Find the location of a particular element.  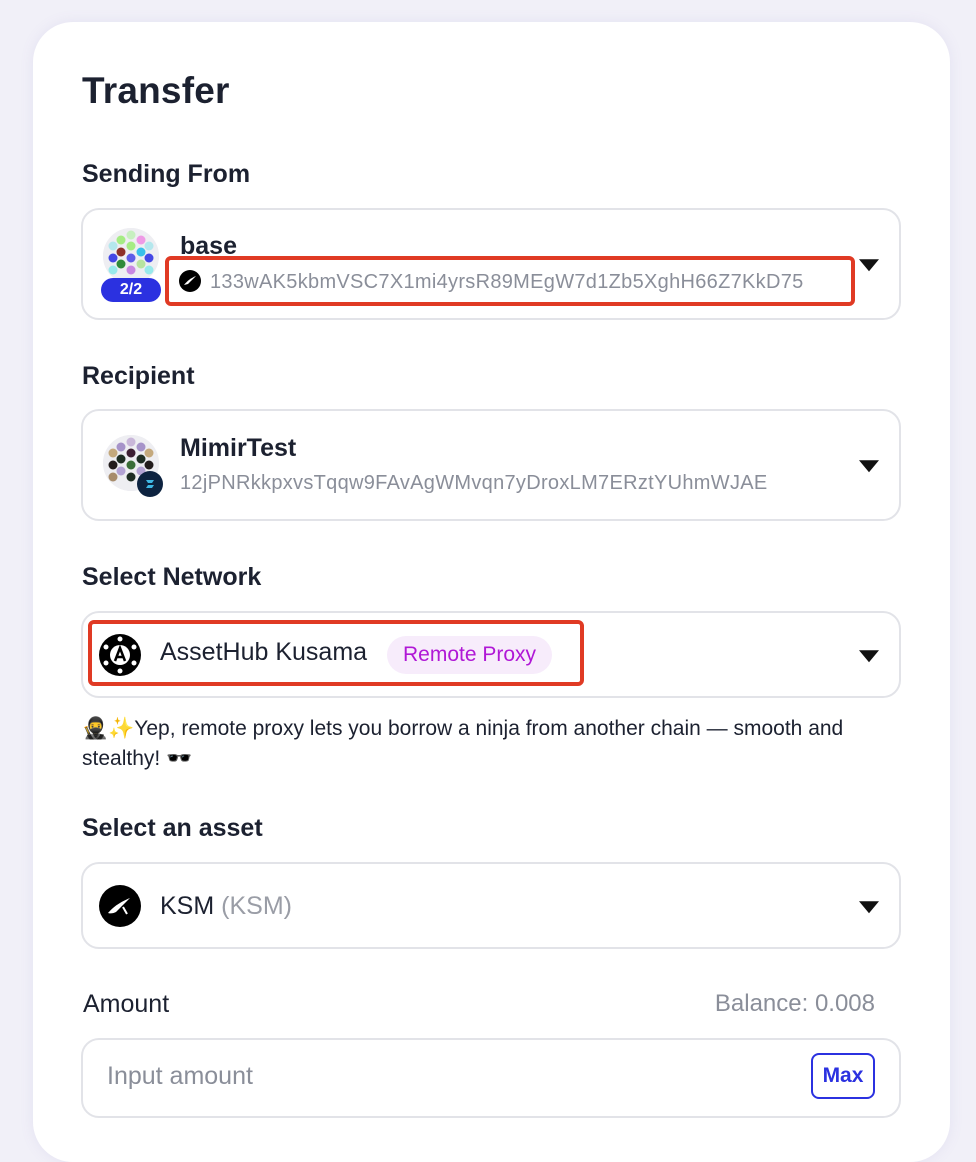

amount-label: Amount is located at coordinates (126, 1004).